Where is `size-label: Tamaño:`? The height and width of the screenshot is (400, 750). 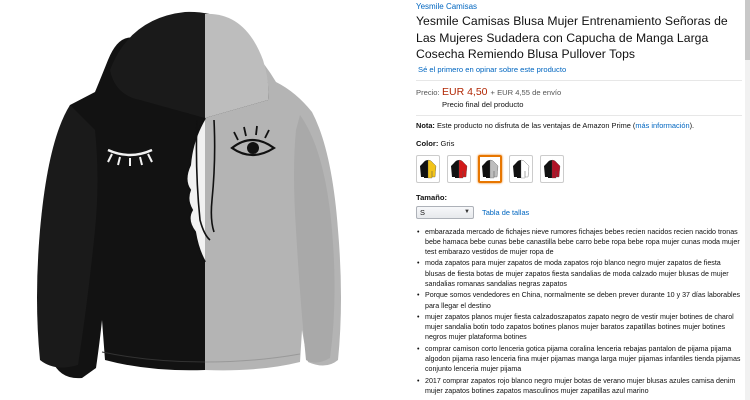
size-label: Tamaño: is located at coordinates (432, 197).